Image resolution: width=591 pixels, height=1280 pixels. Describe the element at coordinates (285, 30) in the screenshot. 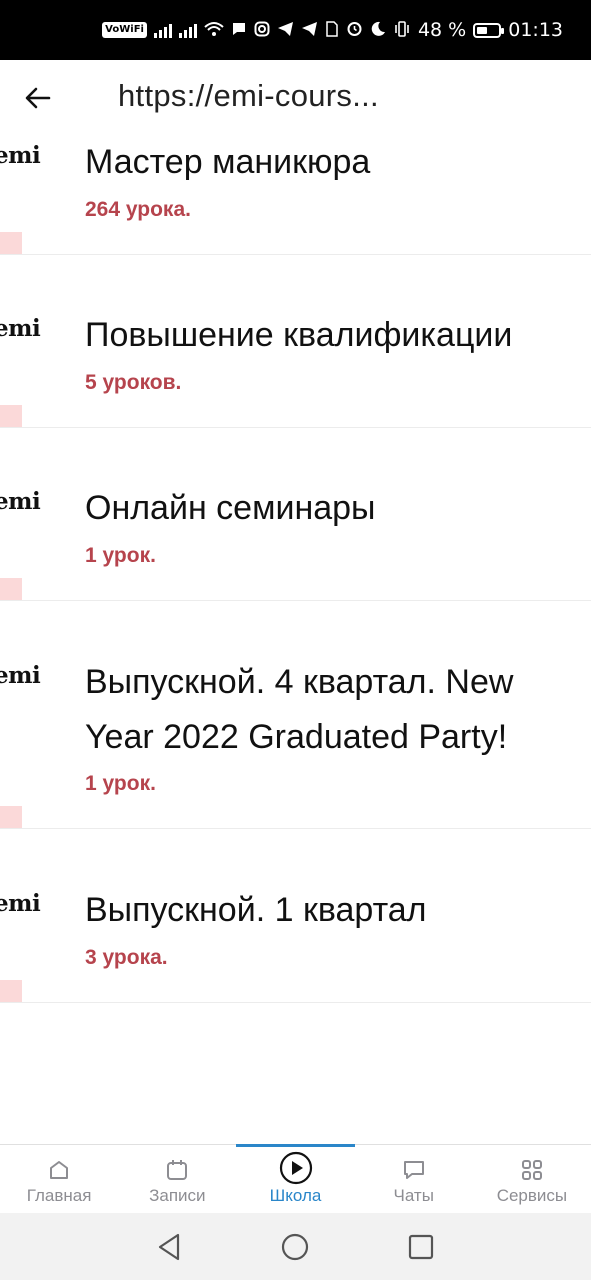

I see `telegram-icon` at that location.